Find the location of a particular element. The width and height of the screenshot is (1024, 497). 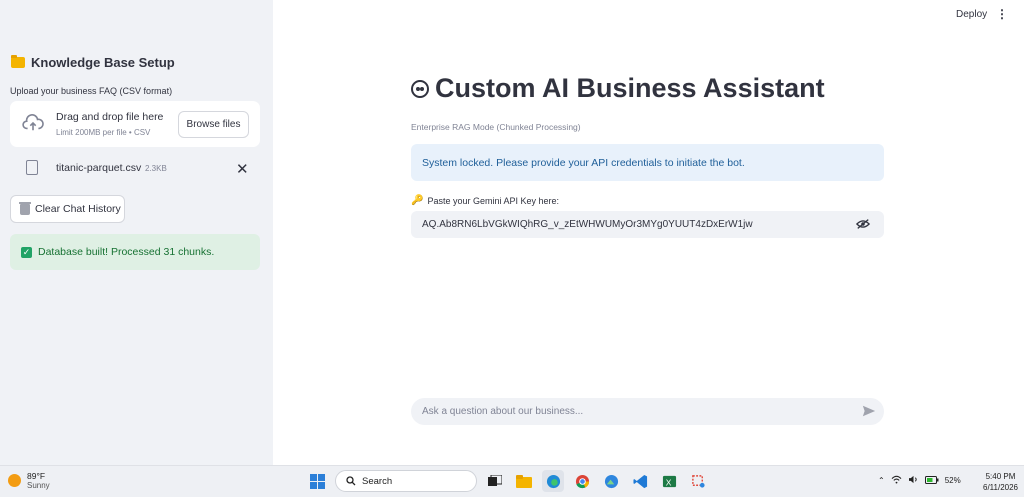

page-title-row: Custom AI Business Assistant is located at coordinates (618, 88).